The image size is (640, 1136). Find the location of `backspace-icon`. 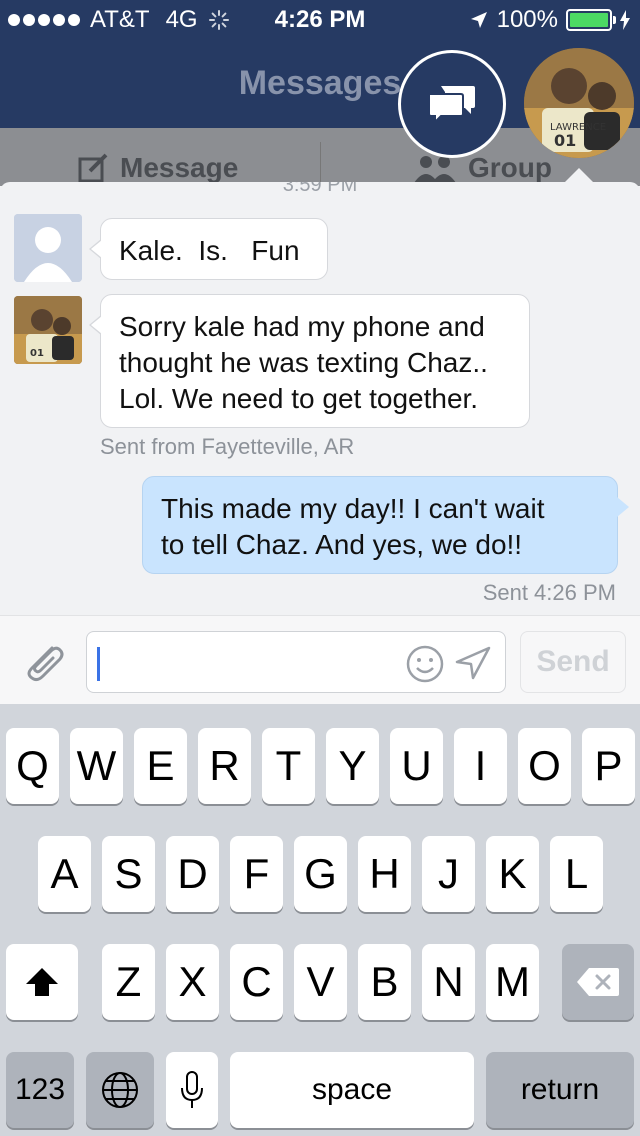

backspace-icon is located at coordinates (598, 982).